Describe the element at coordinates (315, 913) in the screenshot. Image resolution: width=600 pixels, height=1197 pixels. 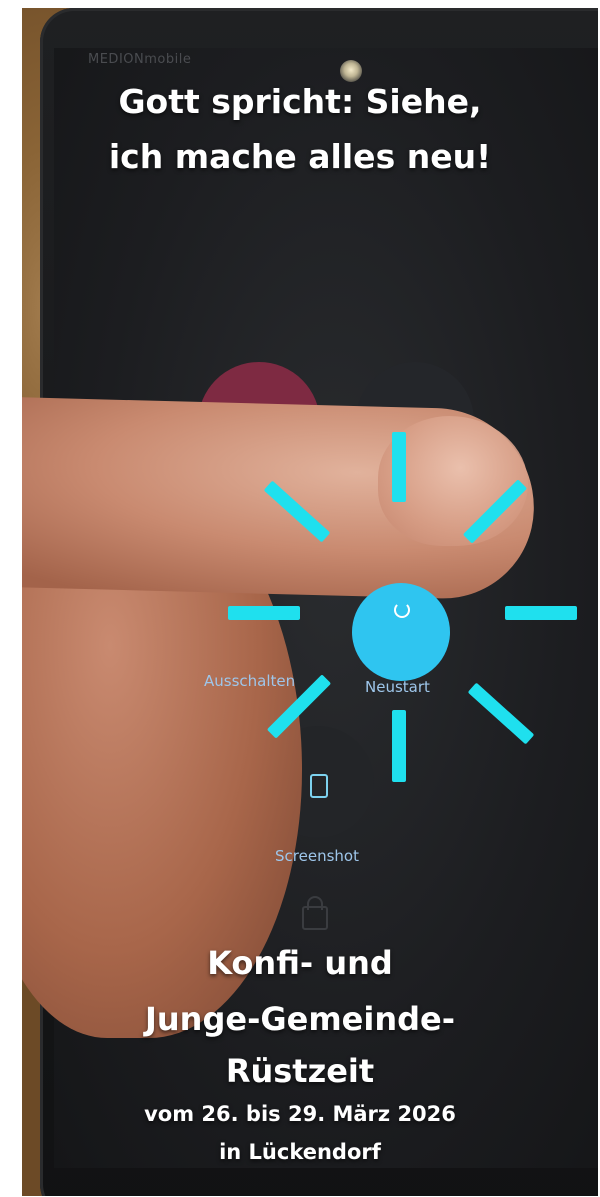
I see `lock-icon` at that location.